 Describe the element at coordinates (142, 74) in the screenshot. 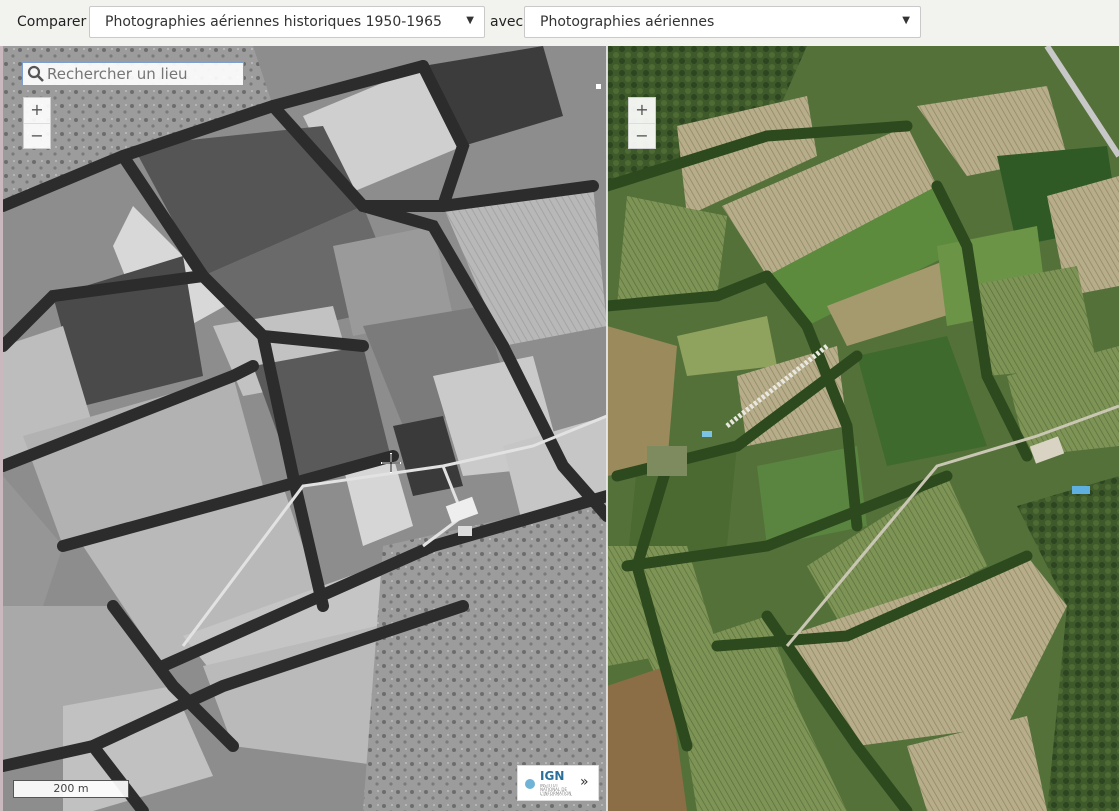

I see `search-input` at that location.